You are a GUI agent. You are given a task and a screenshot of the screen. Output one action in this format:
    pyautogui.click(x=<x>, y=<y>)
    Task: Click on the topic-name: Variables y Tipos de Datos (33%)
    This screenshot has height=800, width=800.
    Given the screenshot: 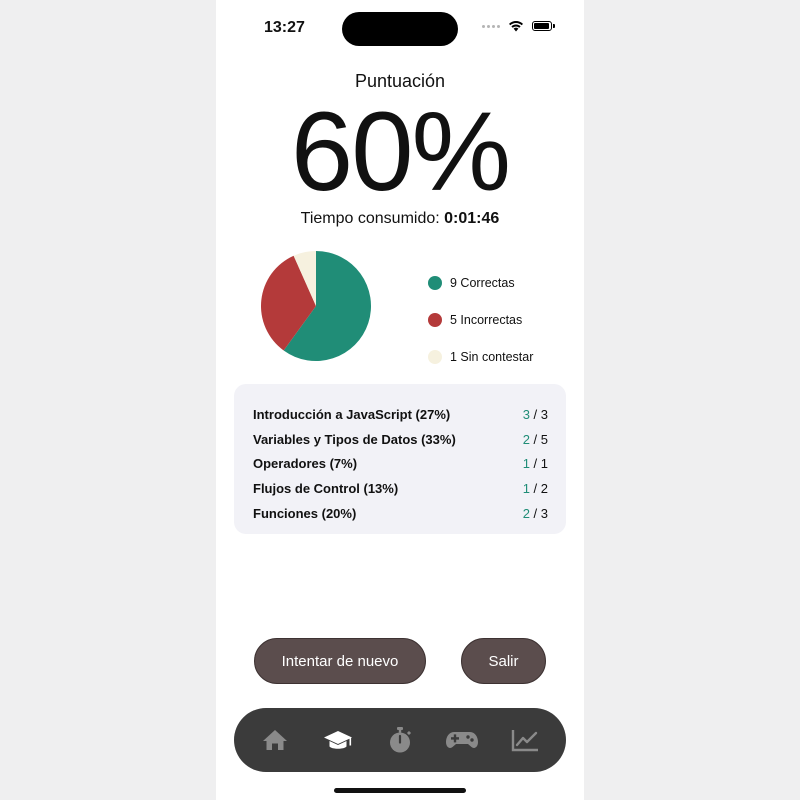 What is the action you would take?
    pyautogui.click(x=354, y=439)
    